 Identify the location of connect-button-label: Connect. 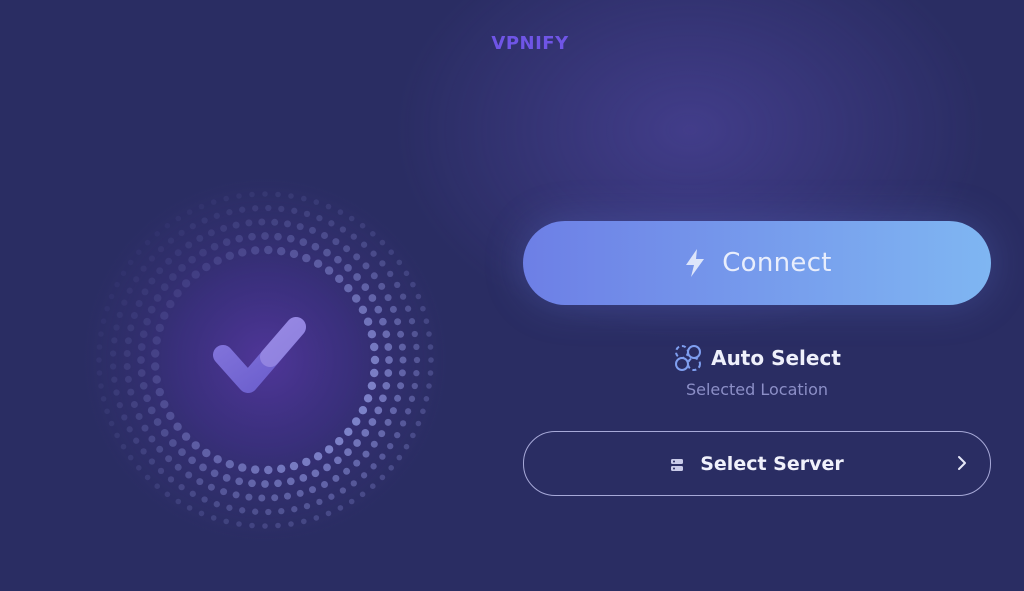
(777, 263).